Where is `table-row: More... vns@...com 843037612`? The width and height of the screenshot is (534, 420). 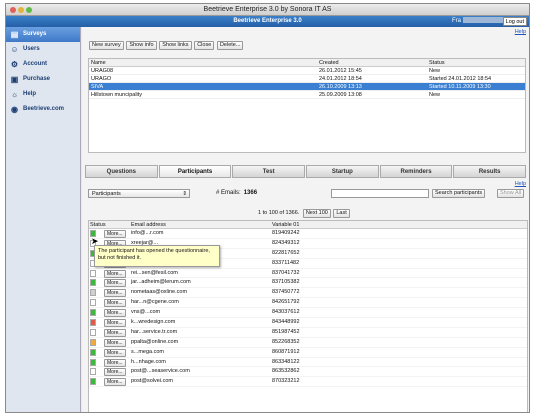
table-row: More... vns@...com 843037612 is located at coordinates (308, 313).